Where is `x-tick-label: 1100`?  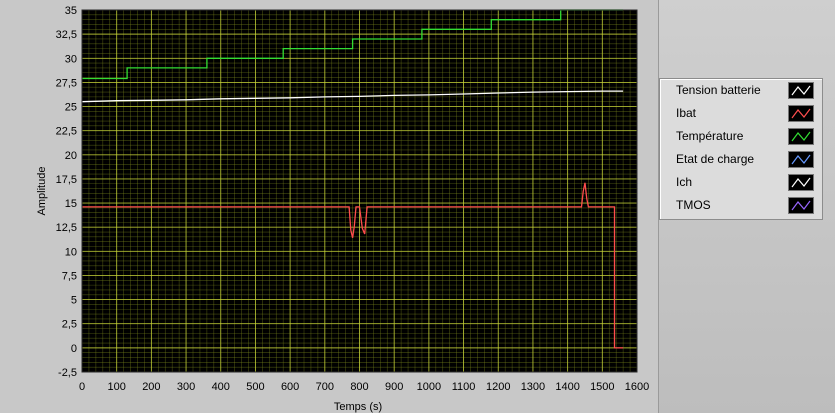
x-tick-label: 1100 is located at coordinates (464, 387).